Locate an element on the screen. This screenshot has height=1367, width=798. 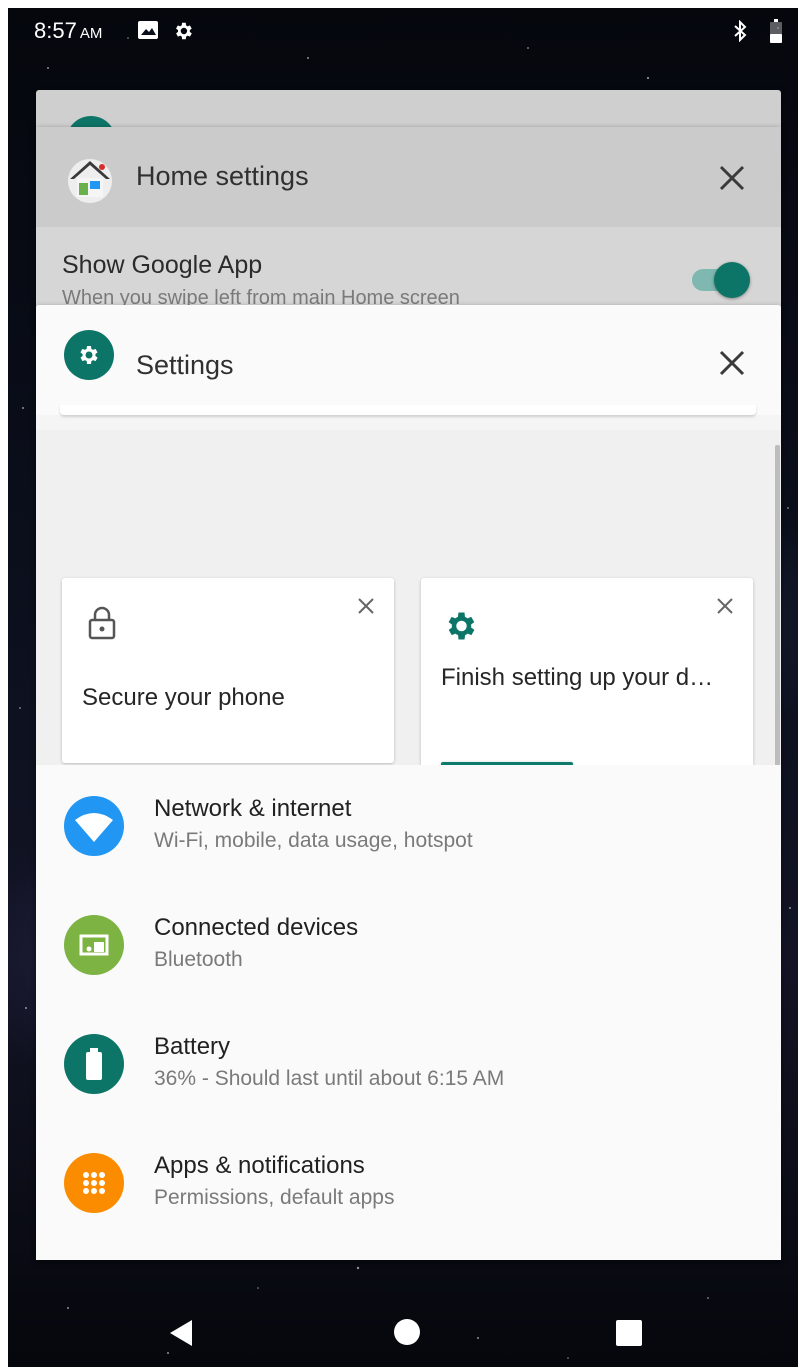
toggle-thumb is located at coordinates (732, 280).